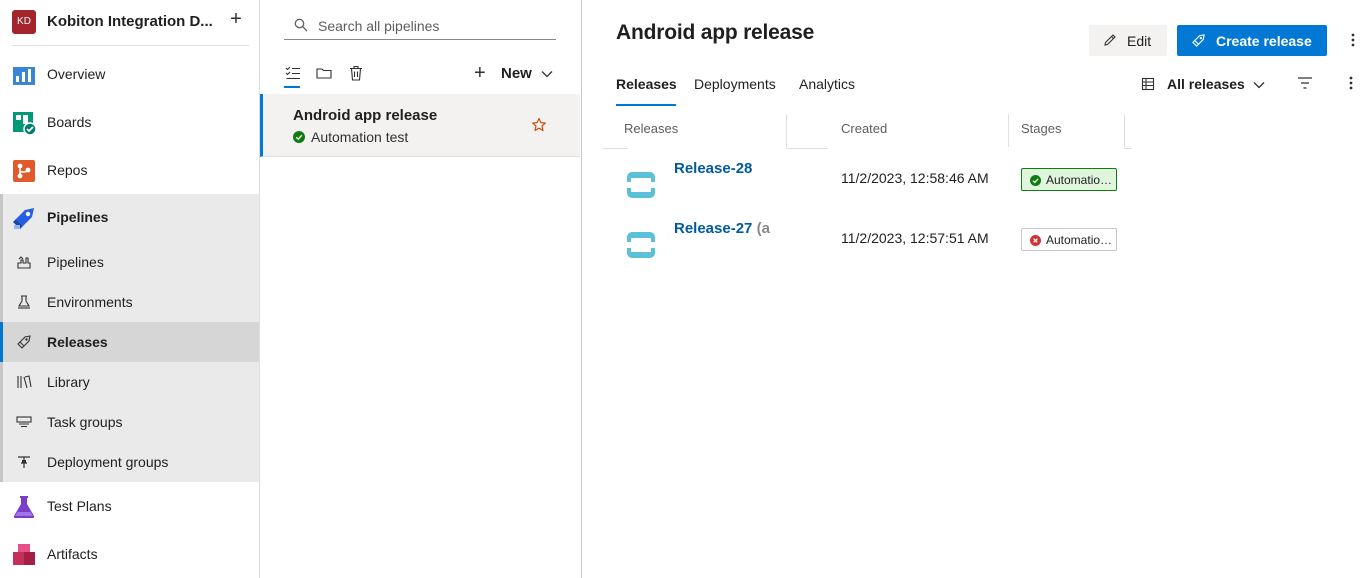 The height and width of the screenshot is (578, 1372). Describe the element at coordinates (77, 342) in the screenshot. I see `nav-label: Releases` at that location.